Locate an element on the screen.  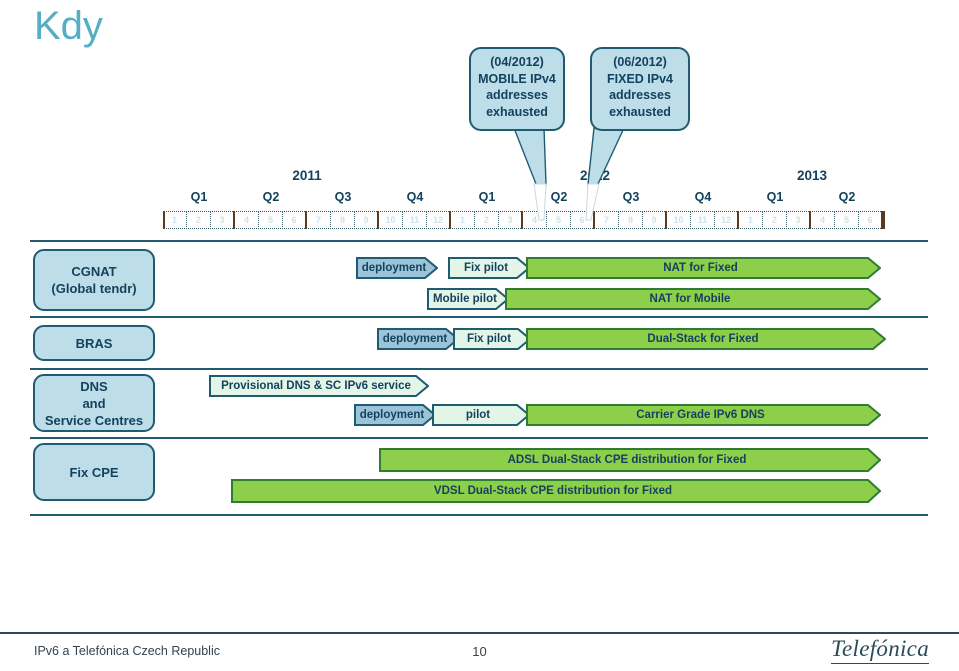
row-label-bras: BRAS is located at coordinates (94, 343).